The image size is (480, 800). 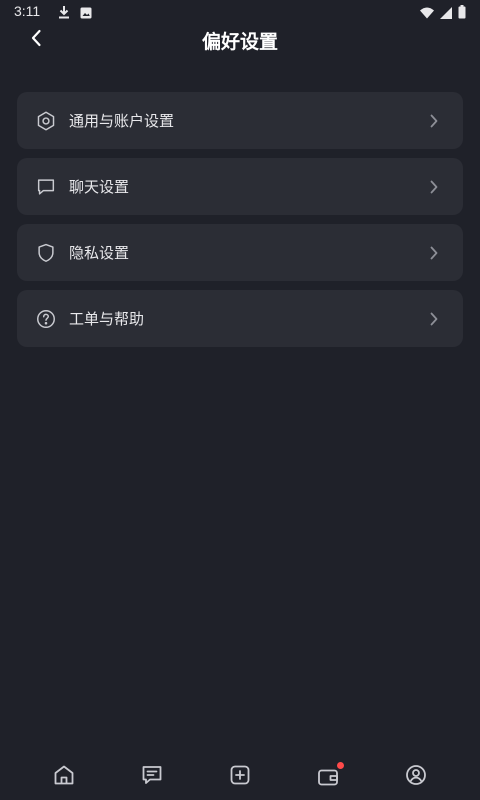 What do you see at coordinates (240, 186) in the screenshot?
I see `menu-item-chat-settings: 聊天设置` at bounding box center [240, 186].